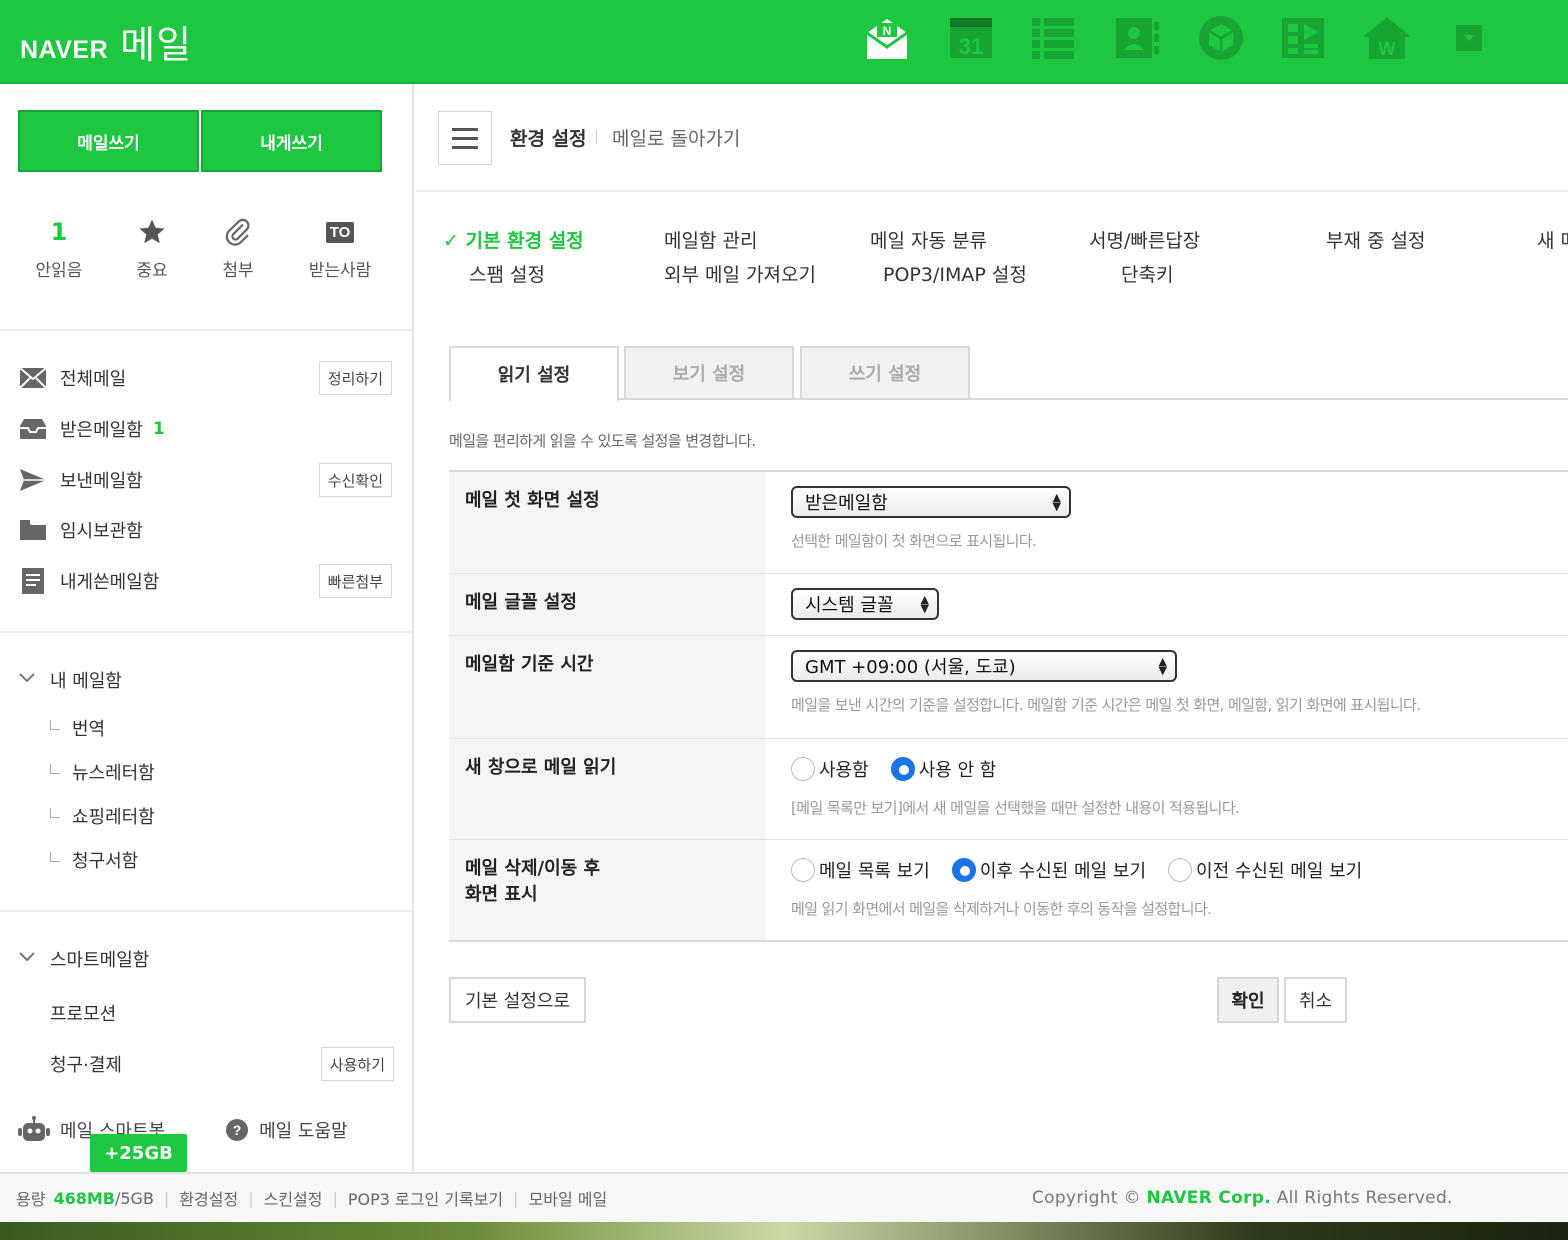 Image resolution: width=1568 pixels, height=1240 pixels. I want to click on nav-external-mail: 외부 메일 가져오기, so click(740, 273).